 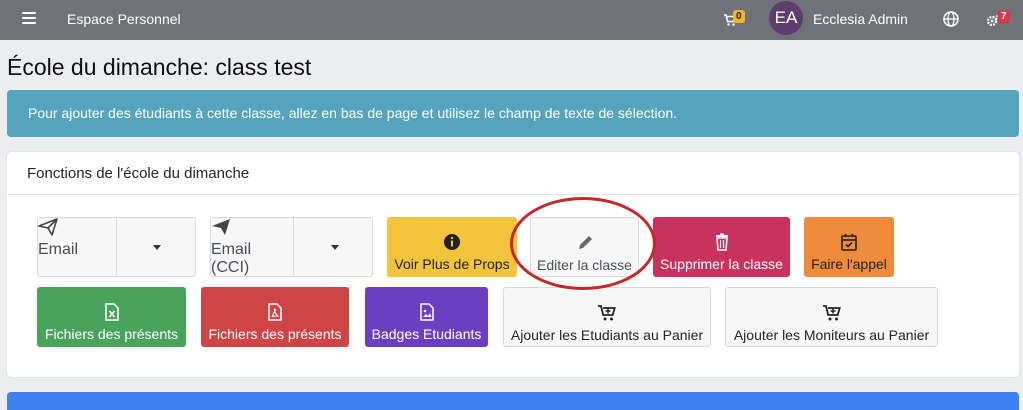 I want to click on delete-class-label: Supprimer la classe, so click(x=721, y=264).